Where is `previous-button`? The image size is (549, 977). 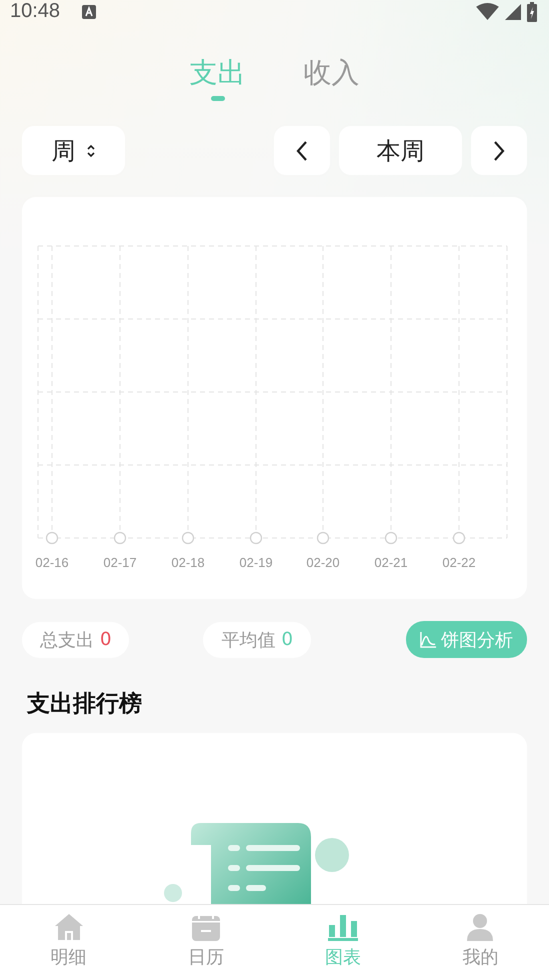
previous-button is located at coordinates (302, 150).